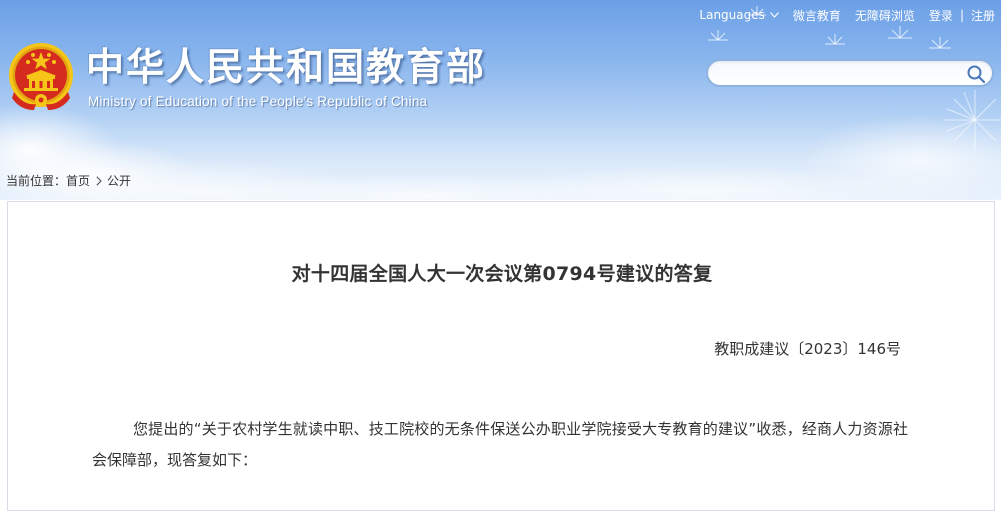 The image size is (1001, 511). Describe the element at coordinates (99, 180) in the screenshot. I see `chevron-right-icon` at that location.